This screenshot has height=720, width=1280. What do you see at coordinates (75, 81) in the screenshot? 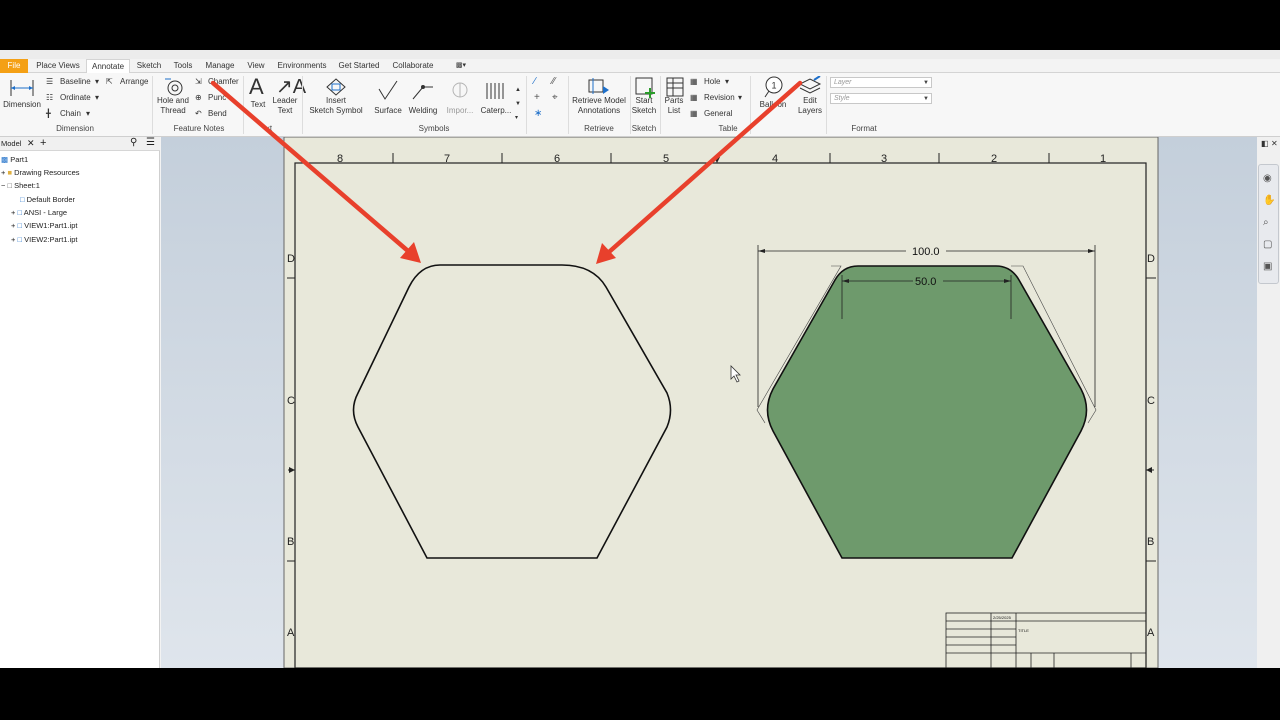
I see `baseline-button: Baseline` at bounding box center [75, 81].